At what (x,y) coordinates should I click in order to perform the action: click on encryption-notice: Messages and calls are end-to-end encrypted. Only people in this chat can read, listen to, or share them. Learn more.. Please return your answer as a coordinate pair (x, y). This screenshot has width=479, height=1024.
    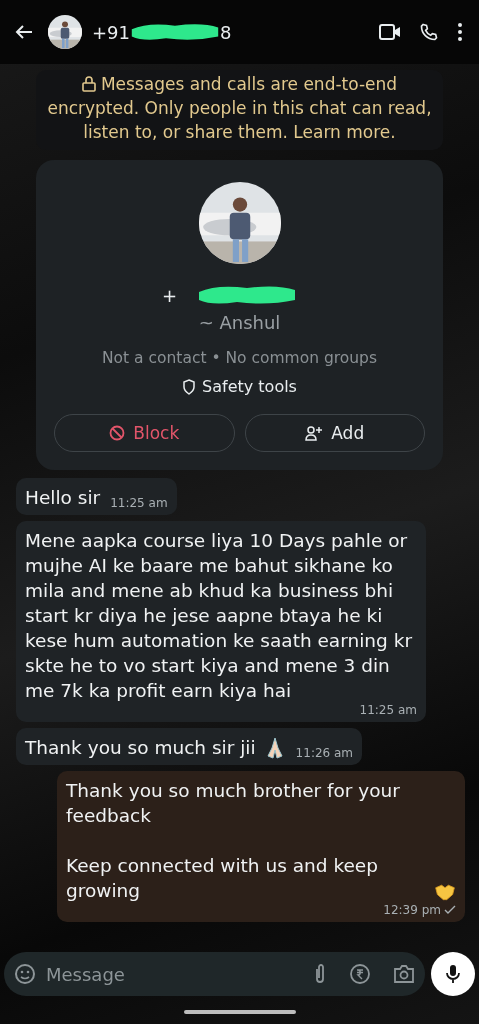
    Looking at the image, I should click on (239, 110).